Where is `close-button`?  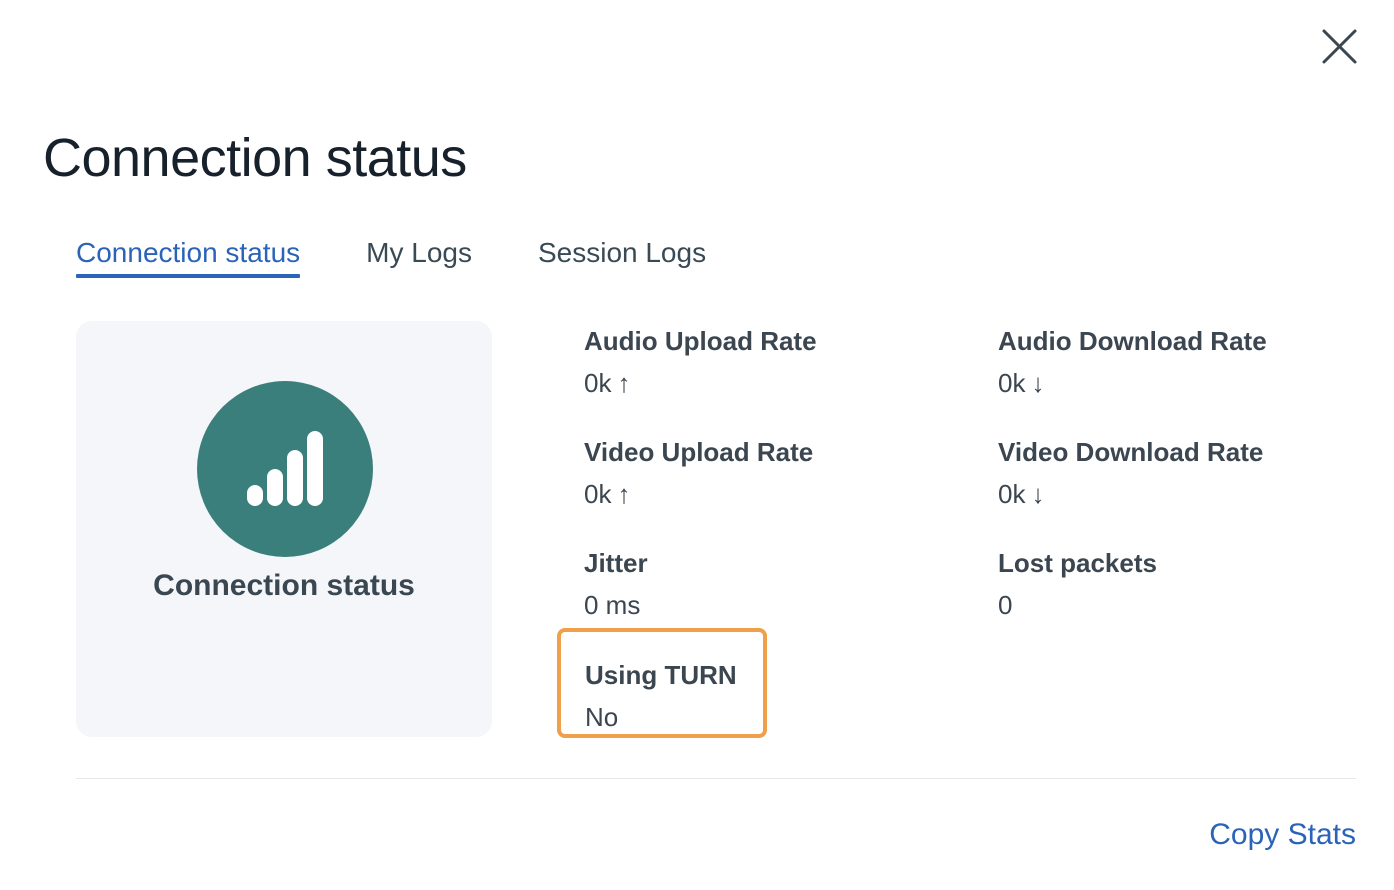
close-button is located at coordinates (1339, 47).